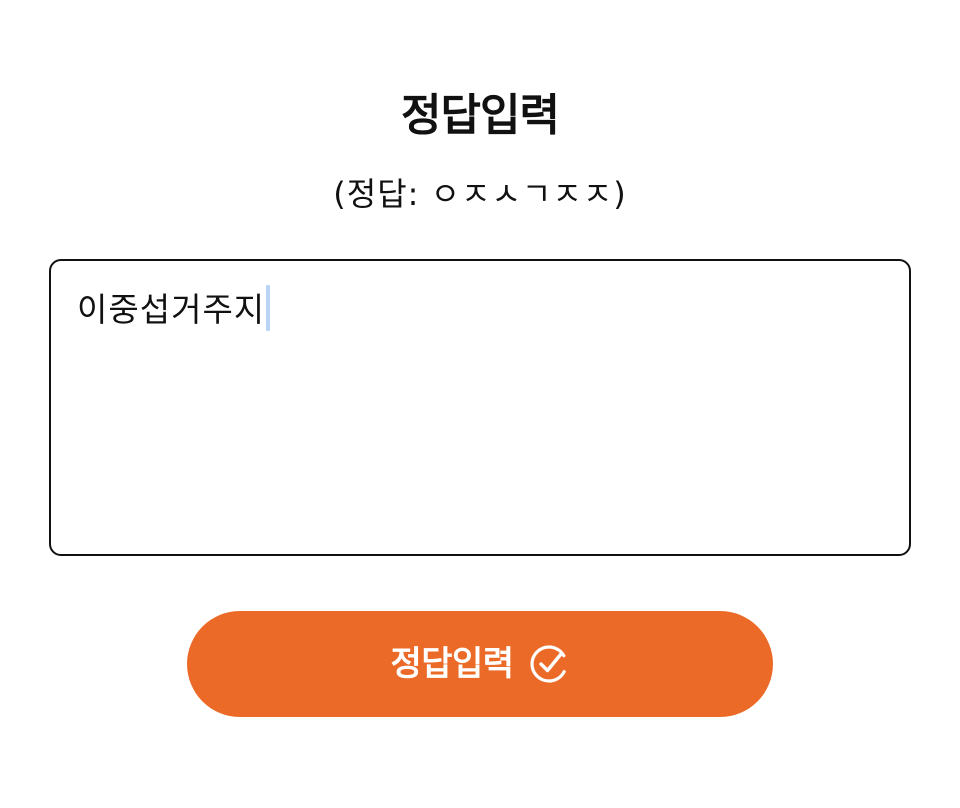 The image size is (960, 808). I want to click on answer-input-value: 이중섭거주지, so click(174, 309).